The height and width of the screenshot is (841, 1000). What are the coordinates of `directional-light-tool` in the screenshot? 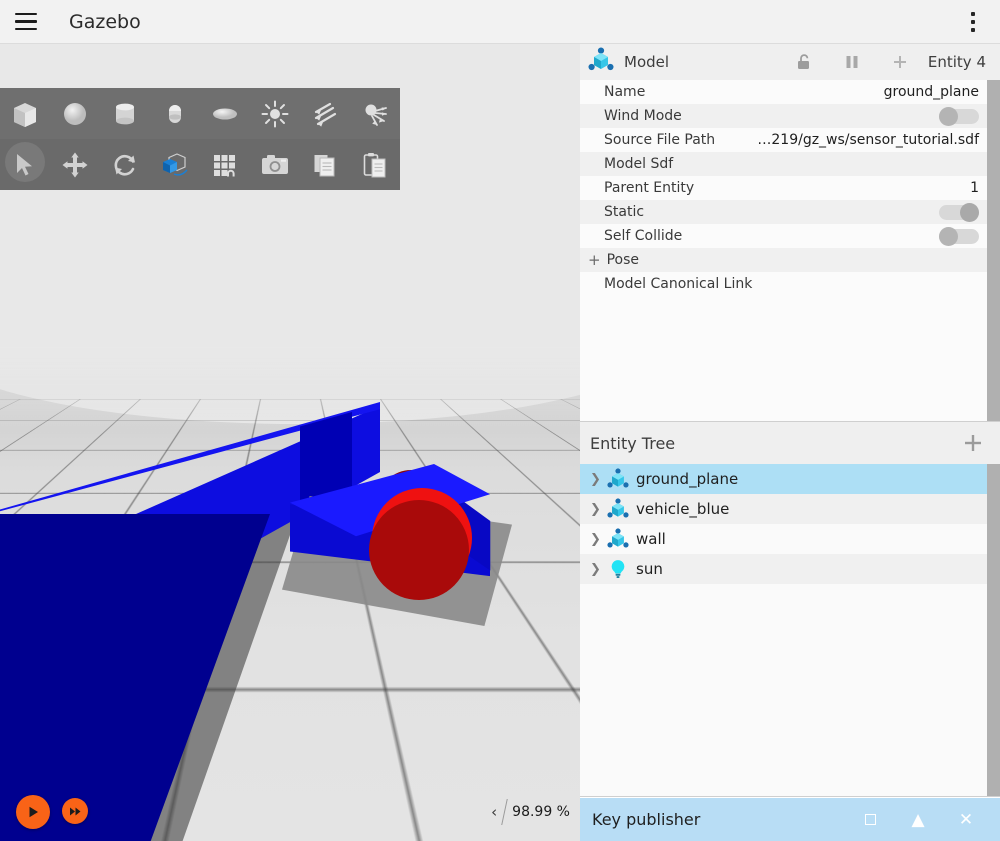 It's located at (325, 113).